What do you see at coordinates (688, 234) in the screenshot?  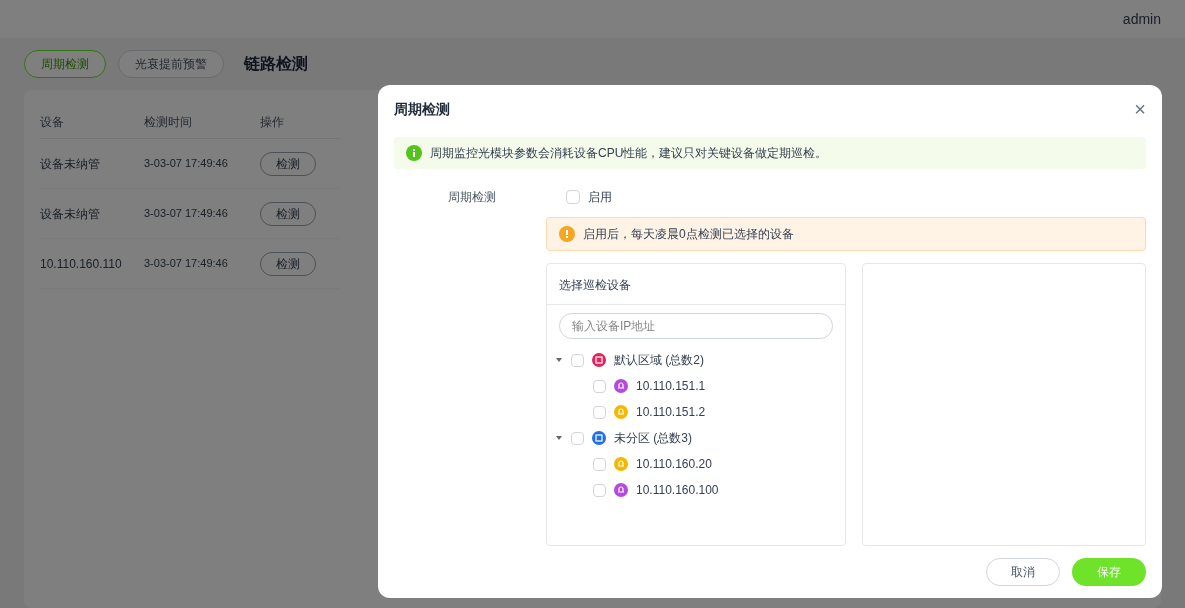 I see `warning-text: 启用后，每天凌晨0点检测已选择的设备` at bounding box center [688, 234].